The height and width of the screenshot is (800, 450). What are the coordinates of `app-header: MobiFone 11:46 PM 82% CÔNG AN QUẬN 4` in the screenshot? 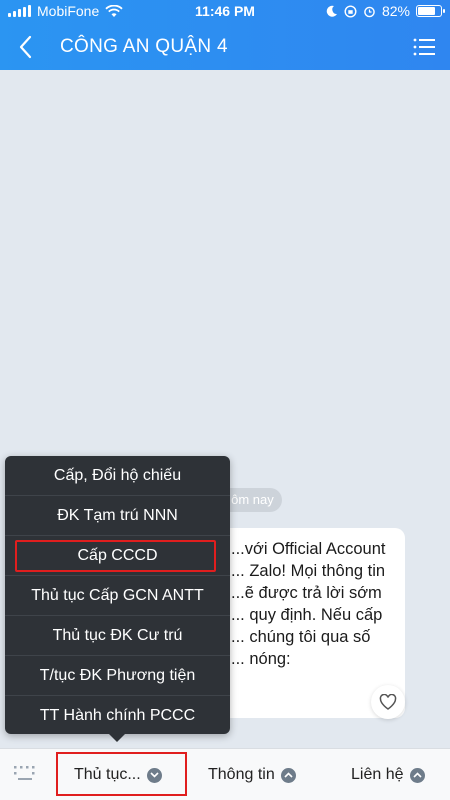 It's located at (225, 35).